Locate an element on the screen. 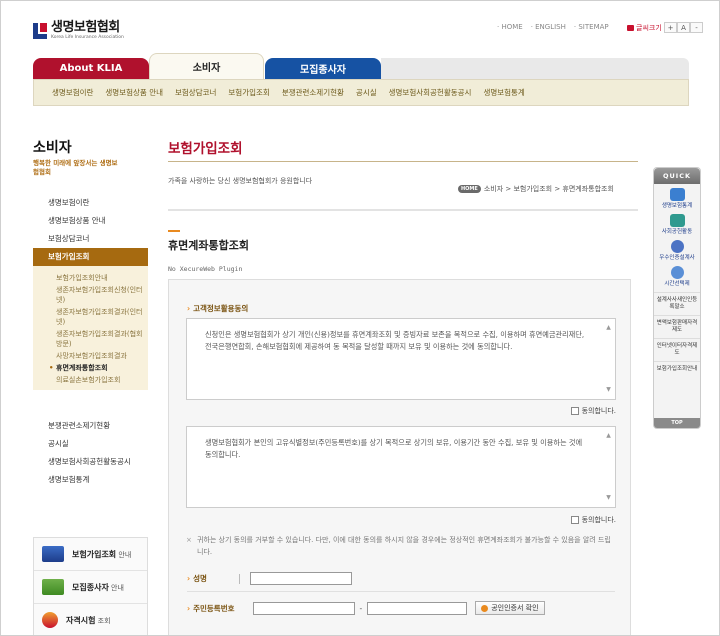 This screenshot has width=720, height=636. logo: 생명보험협회 Korea Life Insurance Association is located at coordinates (78, 31).